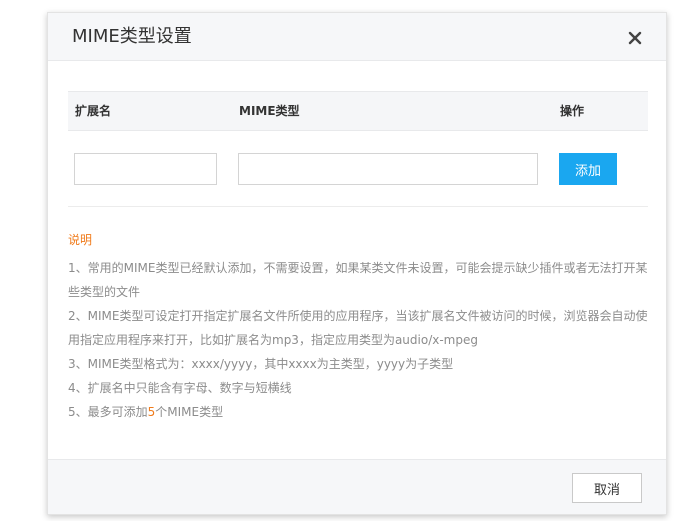 This screenshot has height=521, width=696. I want to click on extension-input, so click(145, 169).